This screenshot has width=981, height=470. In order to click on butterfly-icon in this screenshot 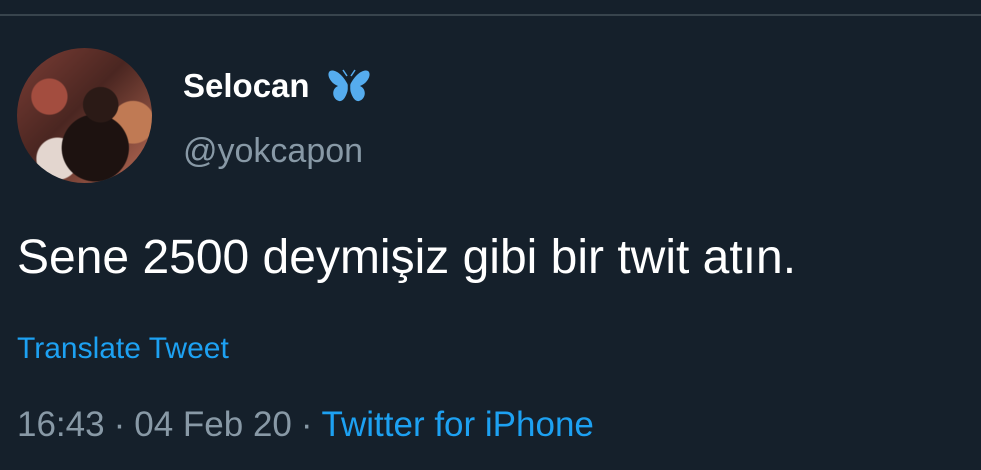, I will do `click(349, 85)`.